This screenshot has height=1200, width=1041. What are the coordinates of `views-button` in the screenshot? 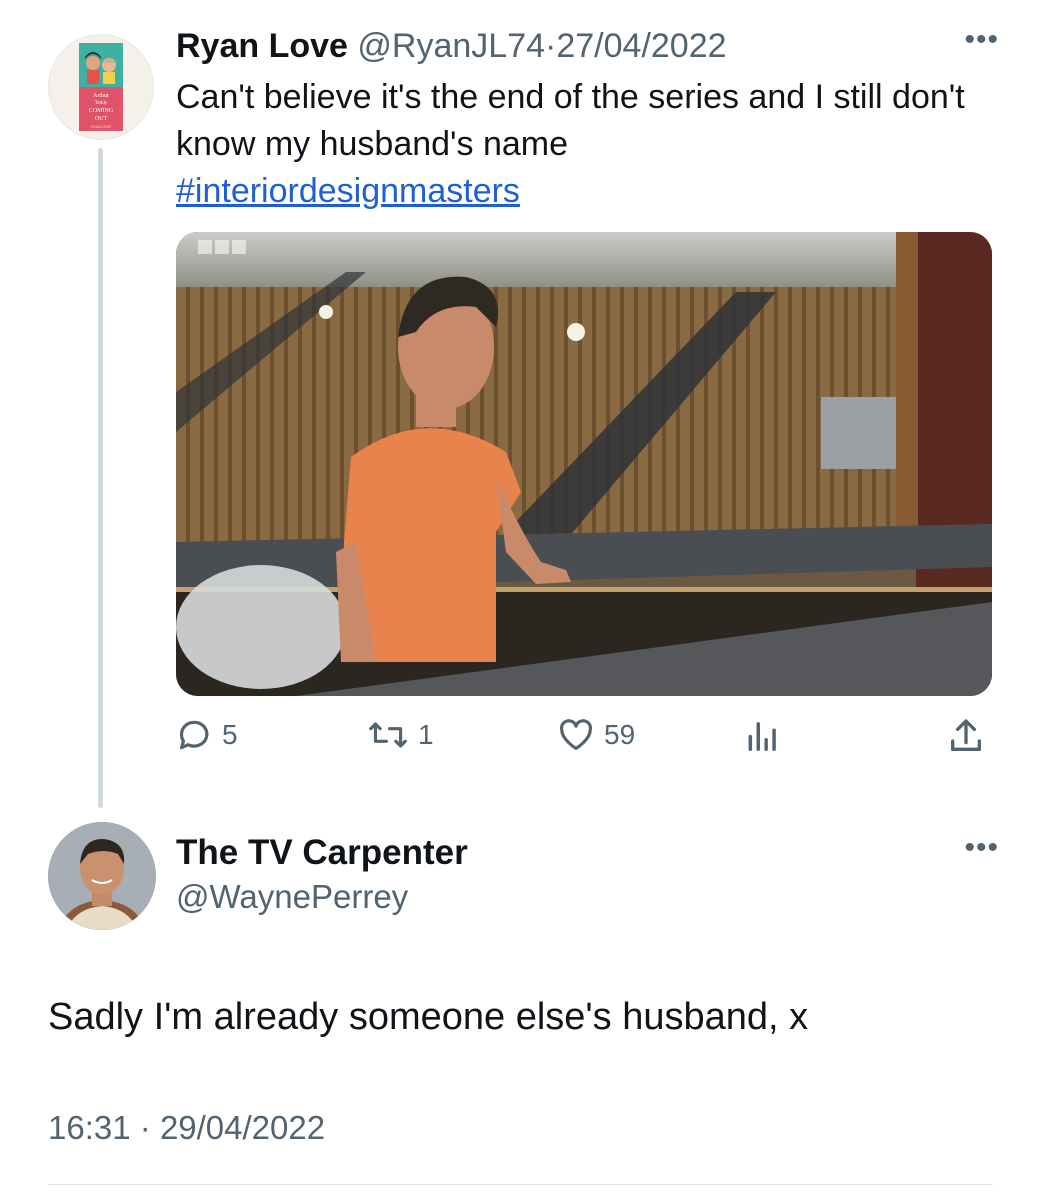 It's located at (763, 735).